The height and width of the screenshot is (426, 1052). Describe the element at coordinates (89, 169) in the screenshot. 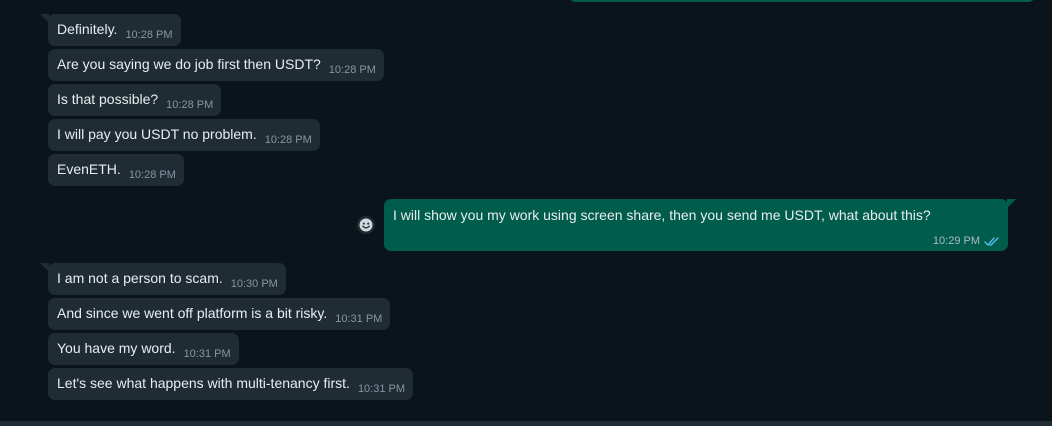

I see `message-text: EvenETH.` at that location.